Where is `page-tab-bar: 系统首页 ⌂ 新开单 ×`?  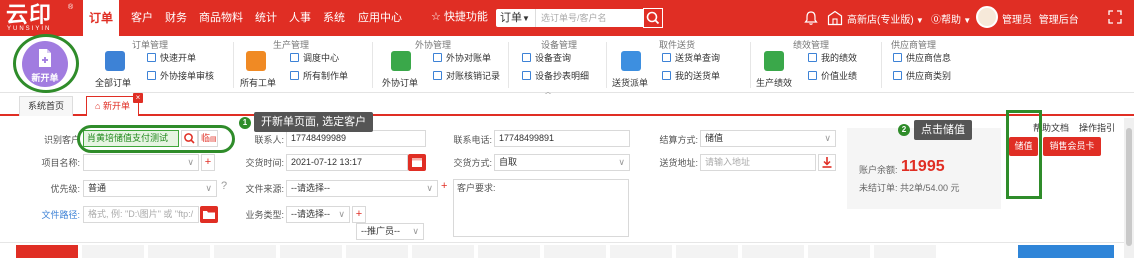 page-tab-bar: 系统首页 ⌂ 新开单 × is located at coordinates (567, 104).